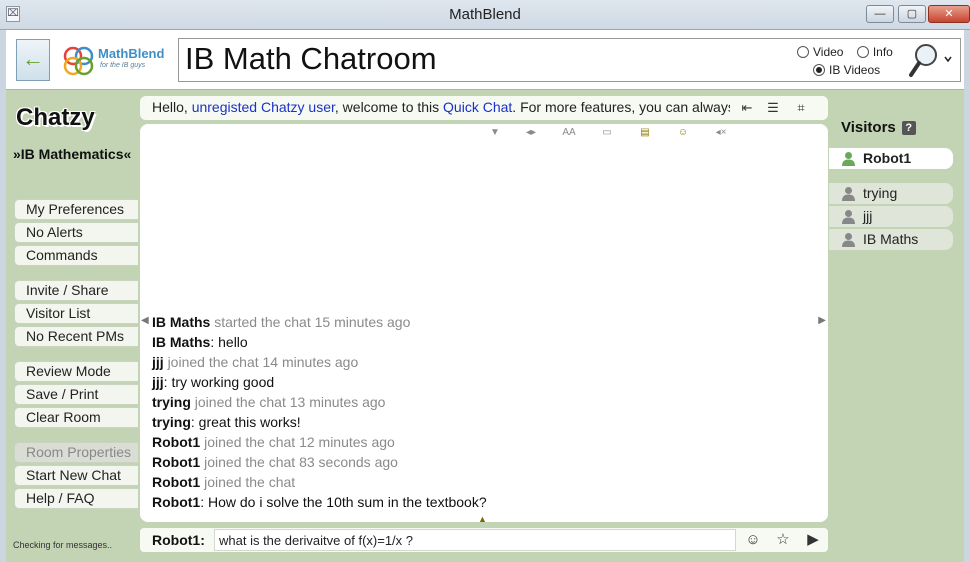  I want to click on chat-message: IB Maths started the chat 15 minutes ago, so click(281, 322).